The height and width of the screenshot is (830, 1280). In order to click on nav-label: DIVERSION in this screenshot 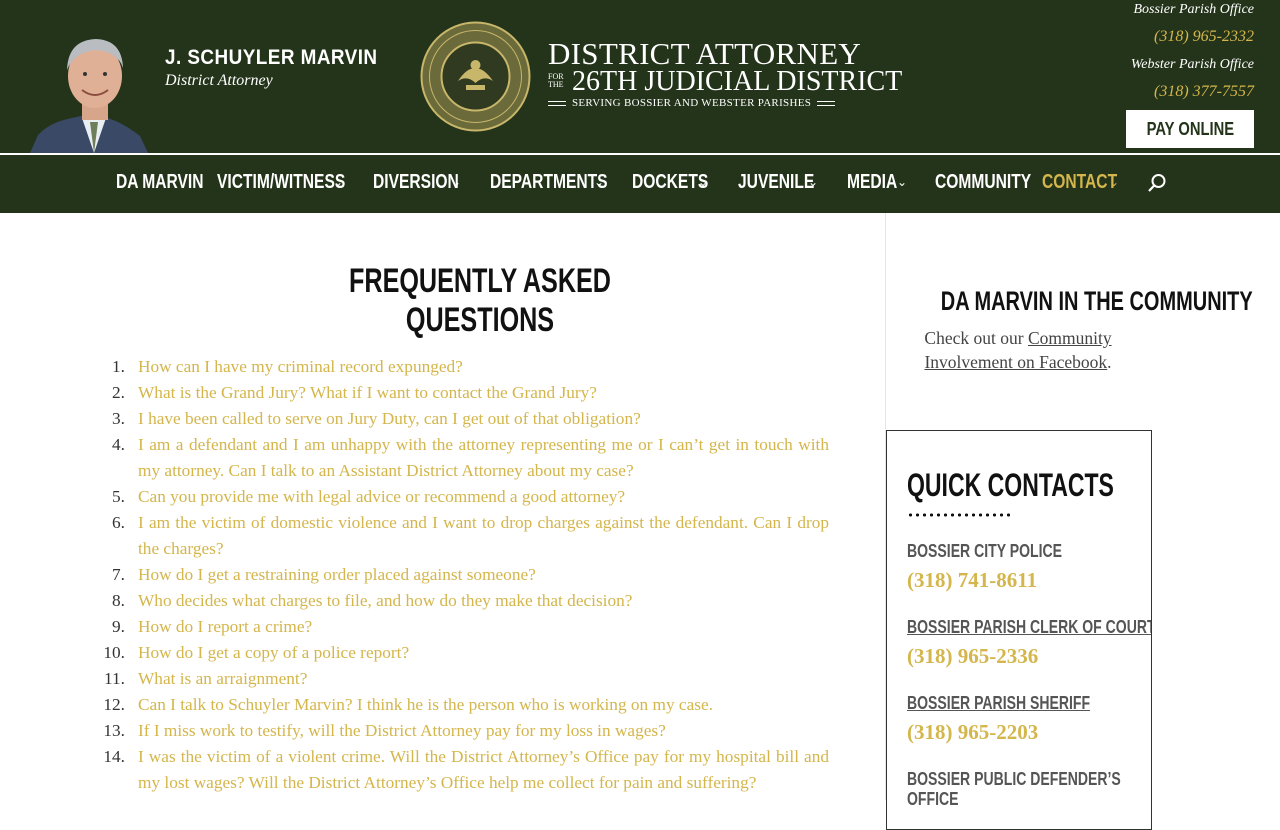, I will do `click(416, 181)`.